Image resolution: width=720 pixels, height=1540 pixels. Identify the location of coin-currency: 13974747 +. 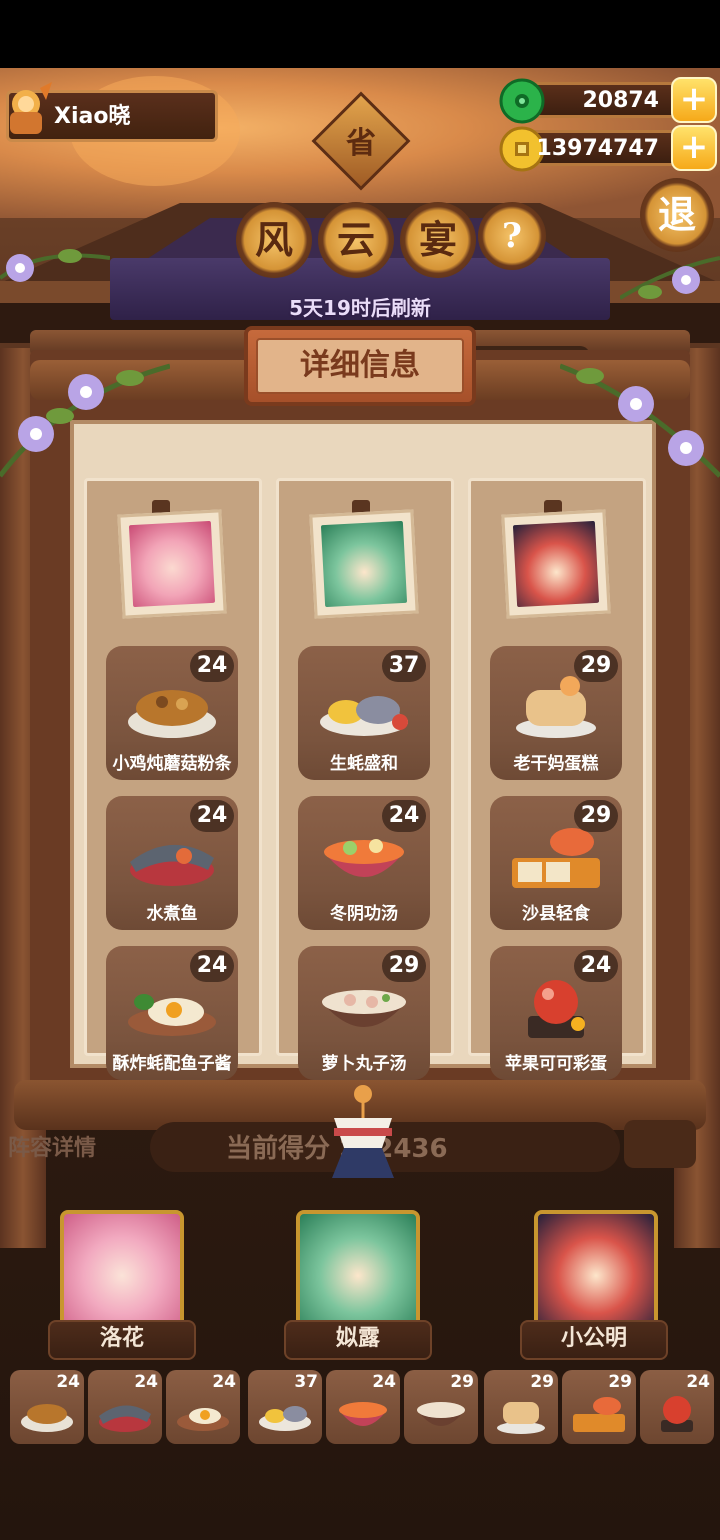
(608, 148).